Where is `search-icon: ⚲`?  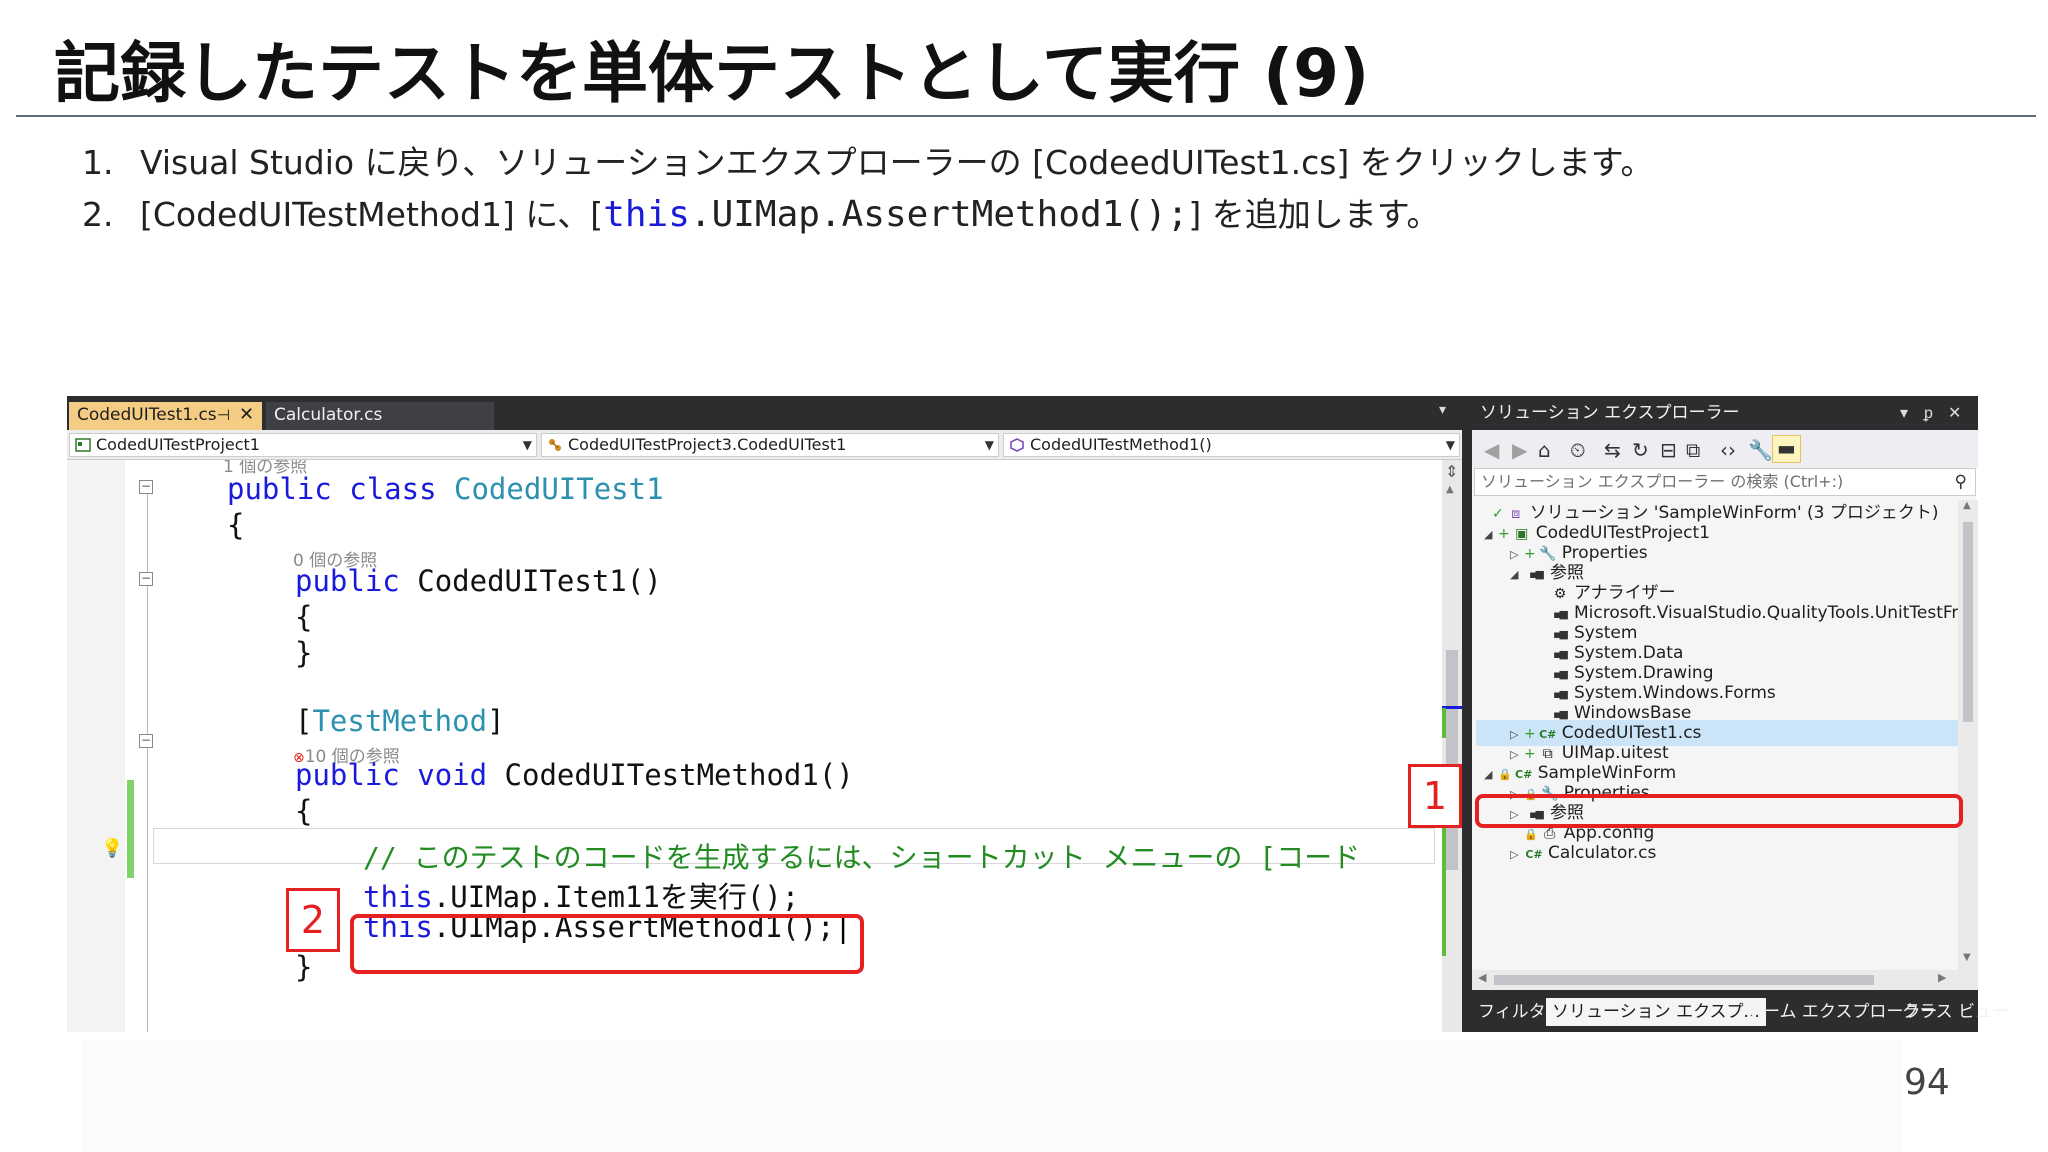
search-icon: ⚲ is located at coordinates (1961, 482).